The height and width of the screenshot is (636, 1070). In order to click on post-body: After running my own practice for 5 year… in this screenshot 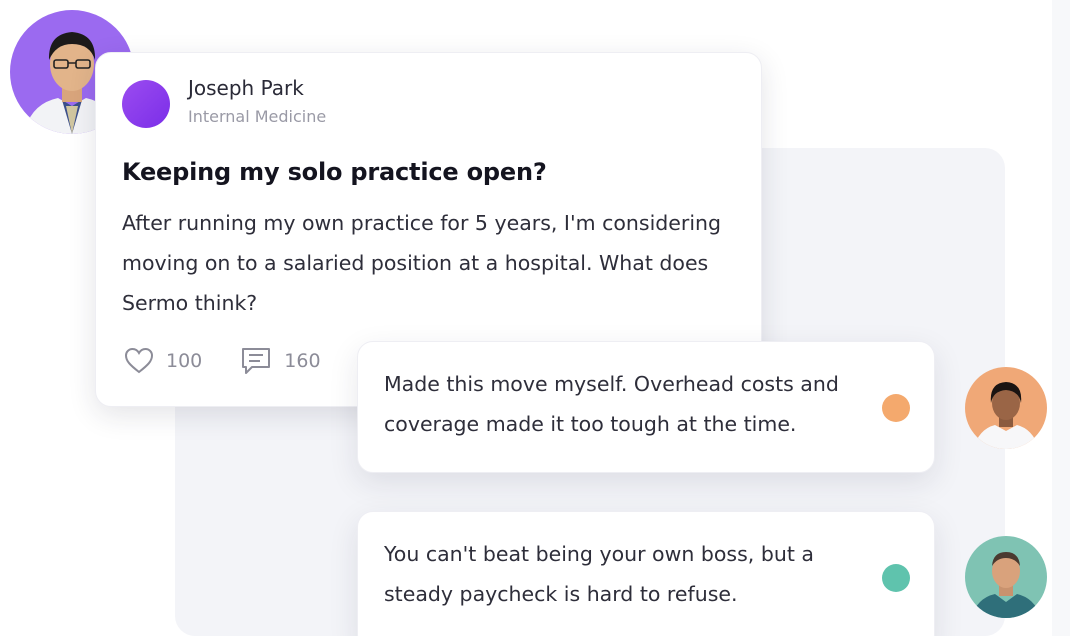, I will do `click(422, 263)`.